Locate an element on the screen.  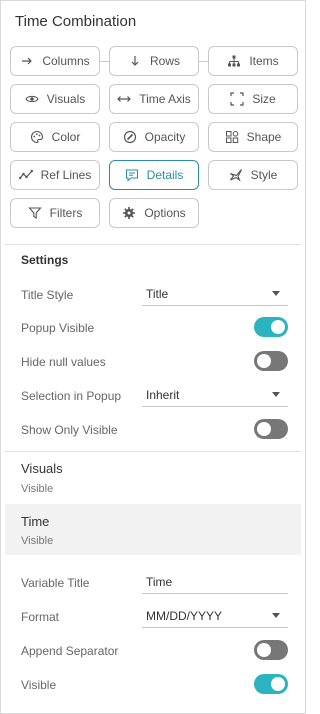
format-select: MM/DD/YYYY is located at coordinates (215, 616).